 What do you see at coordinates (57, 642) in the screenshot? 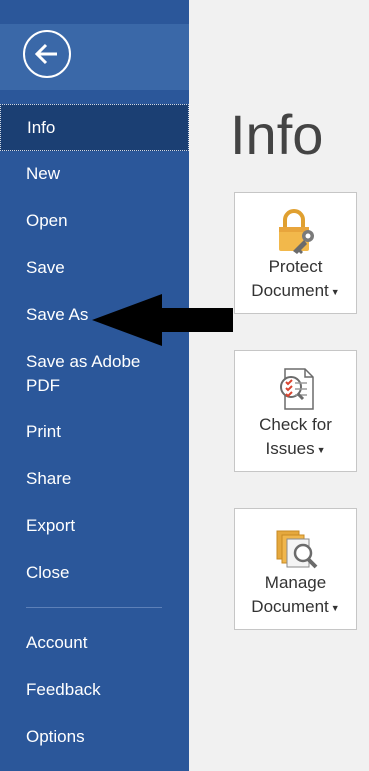
I see `nav-item-label: Account` at bounding box center [57, 642].